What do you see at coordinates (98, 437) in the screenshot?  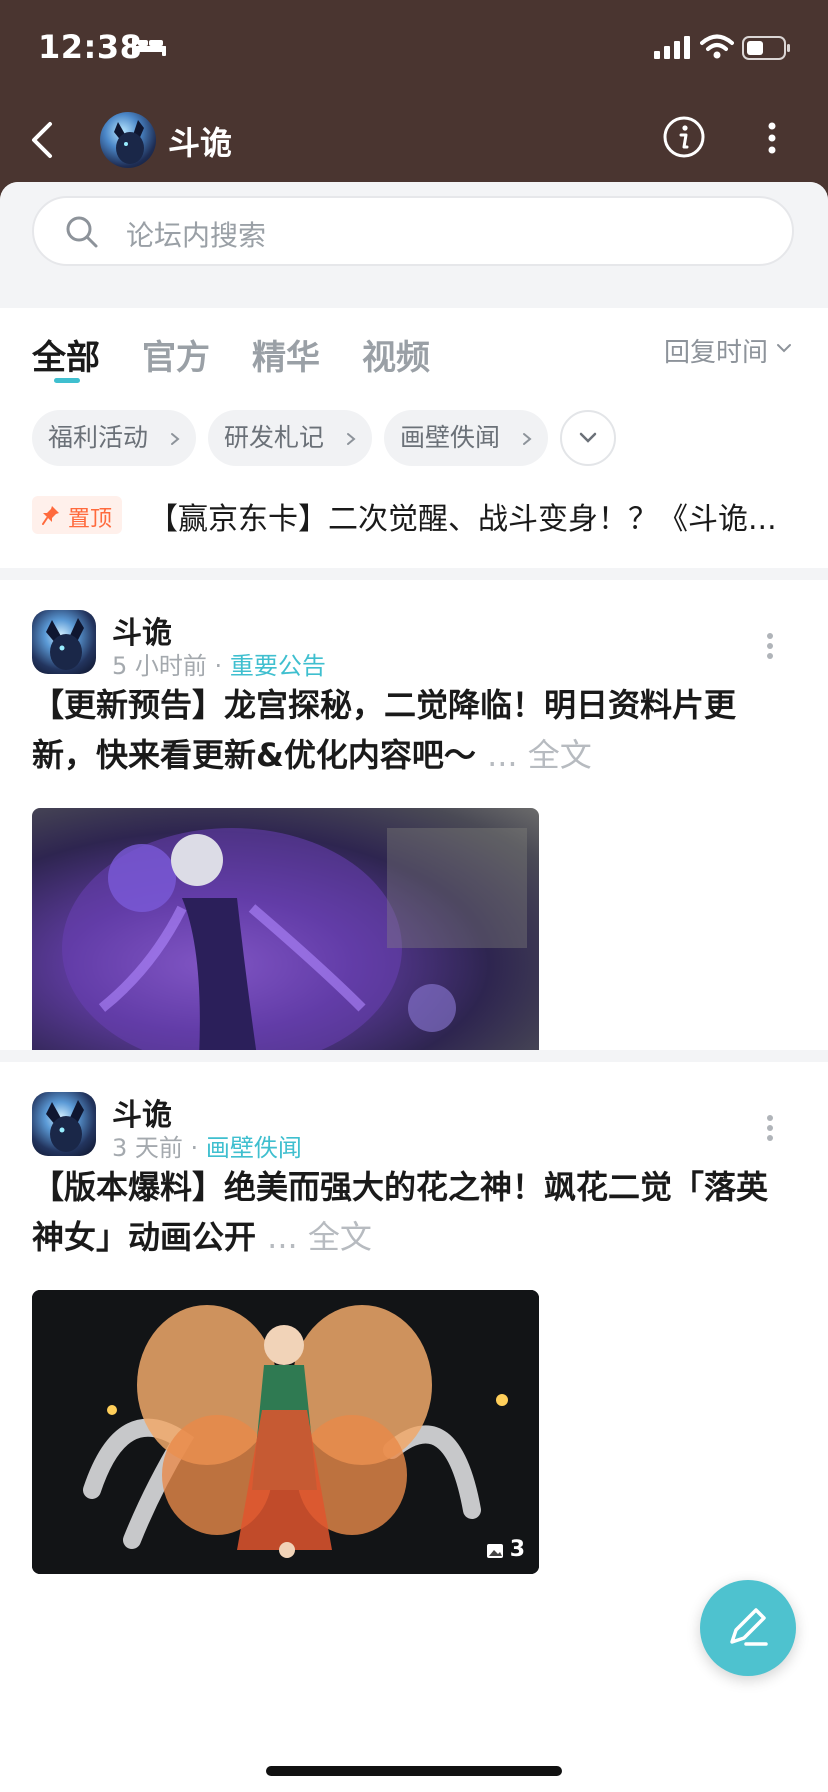 I see `chip-label: 福利活动` at bounding box center [98, 437].